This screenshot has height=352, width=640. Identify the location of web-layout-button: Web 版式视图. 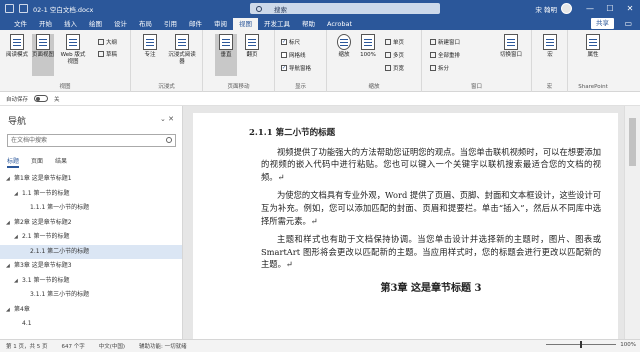
(73, 55).